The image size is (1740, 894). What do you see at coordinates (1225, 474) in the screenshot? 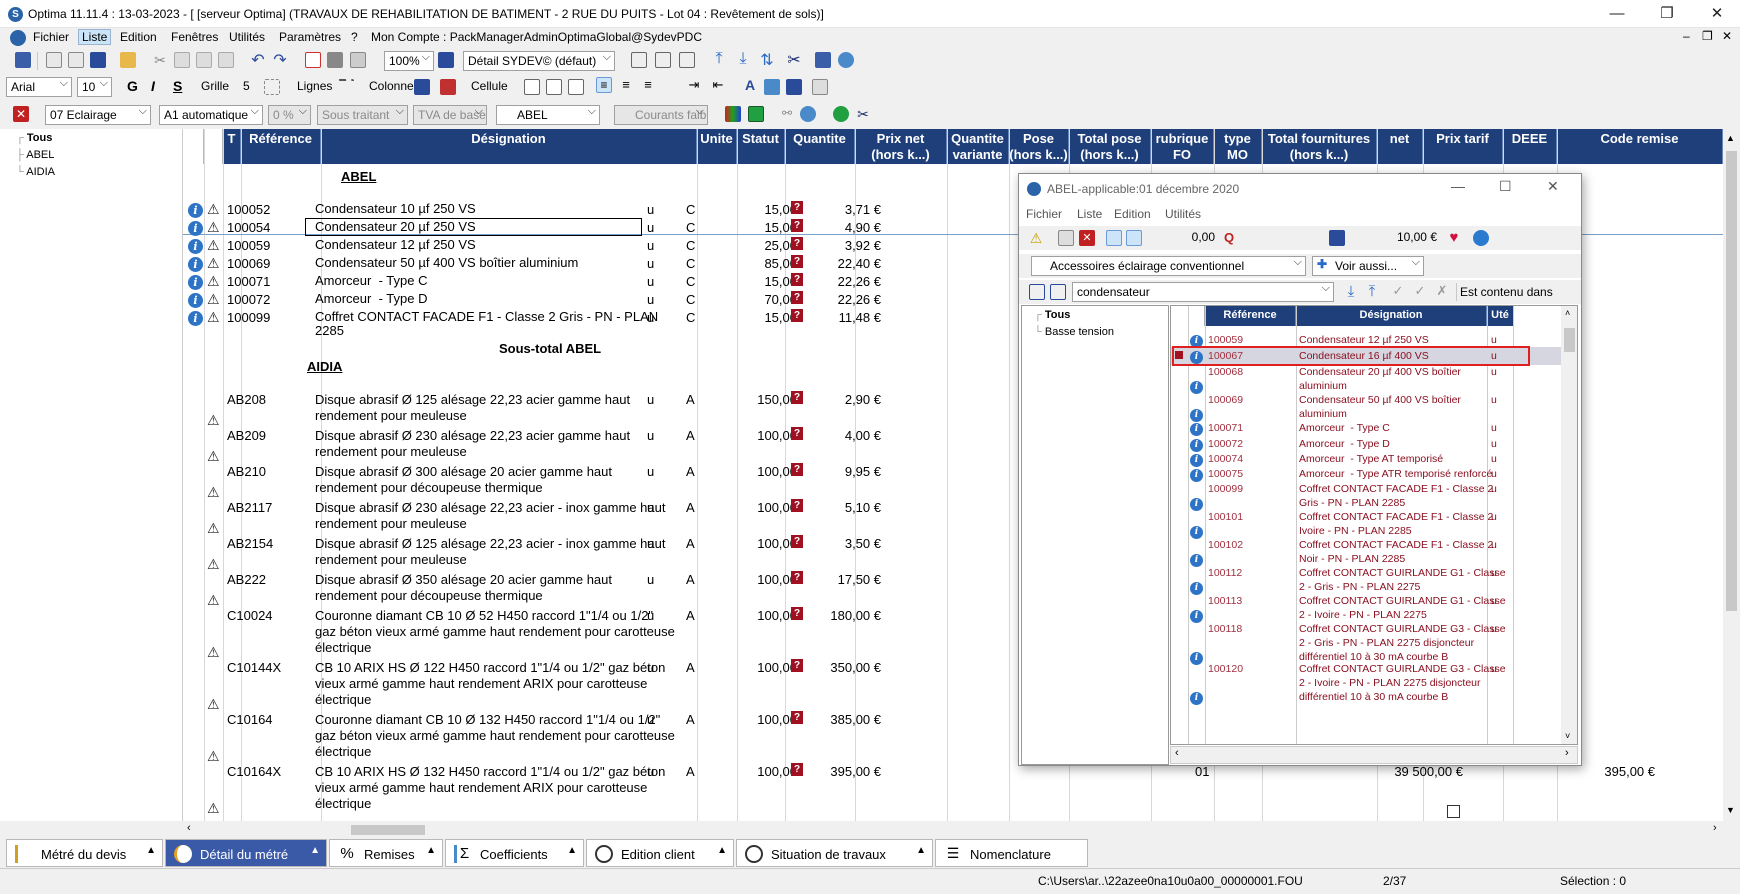
I see `dialog-row-reference: 100075` at bounding box center [1225, 474].